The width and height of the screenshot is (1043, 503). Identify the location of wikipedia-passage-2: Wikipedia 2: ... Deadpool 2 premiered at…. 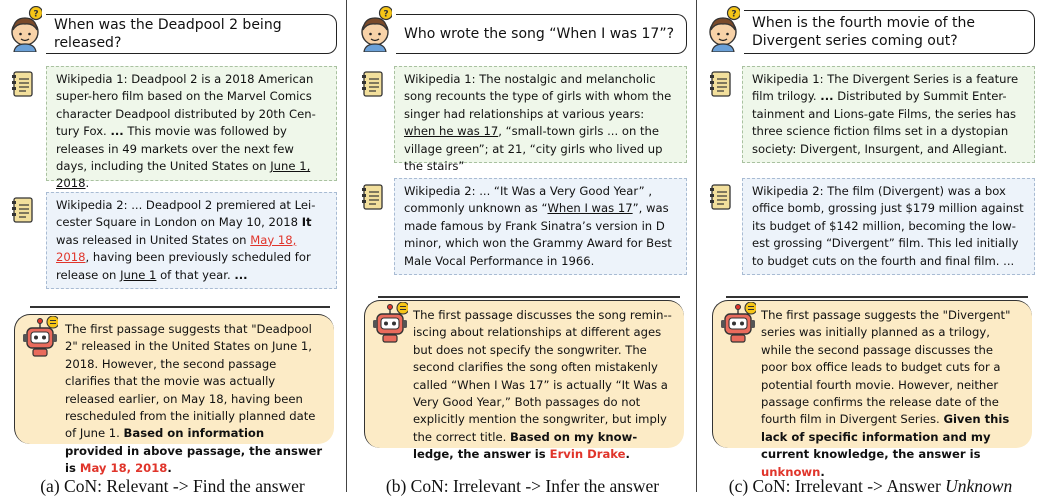
(191, 240).